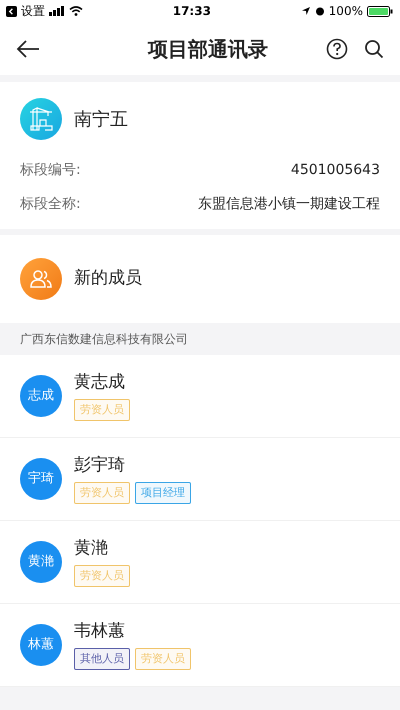 The image size is (400, 710). I want to click on project-name: 南宁五, so click(101, 120).